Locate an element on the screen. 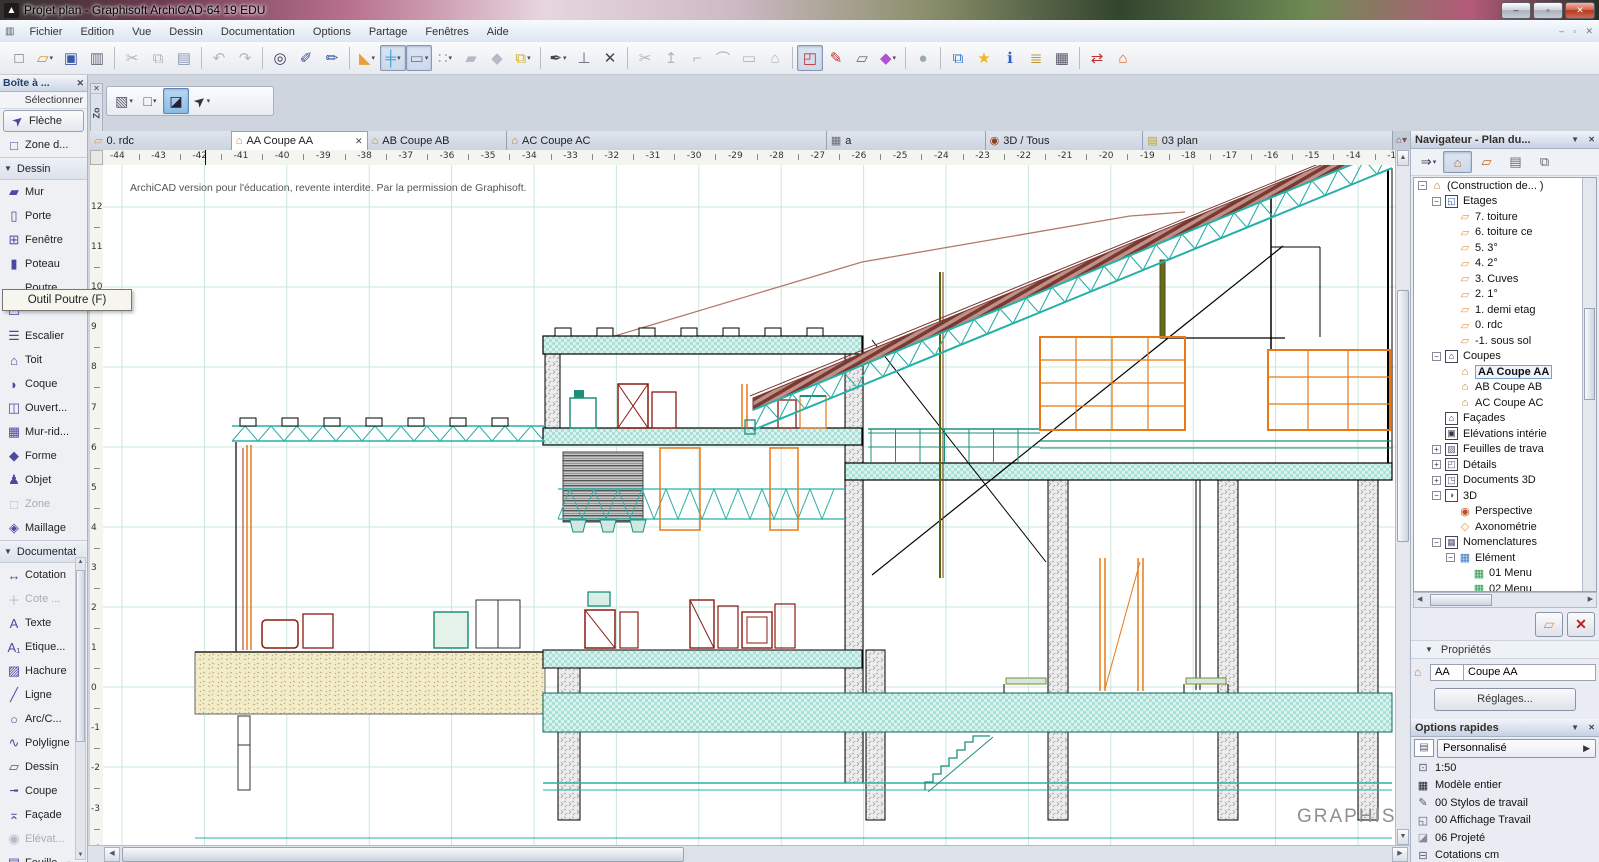  toolbox-item-cotation: ↔ Cotation is located at coordinates (43, 575).